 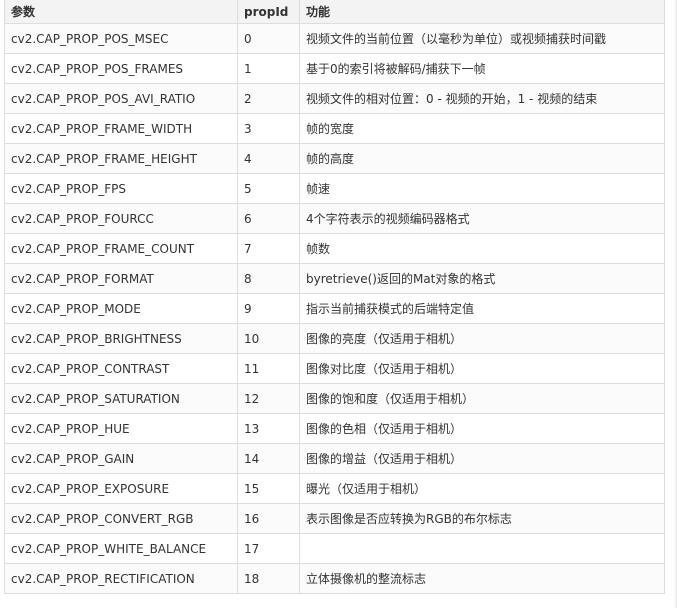 What do you see at coordinates (268, 188) in the screenshot?
I see `propid-cell: 5` at bounding box center [268, 188].